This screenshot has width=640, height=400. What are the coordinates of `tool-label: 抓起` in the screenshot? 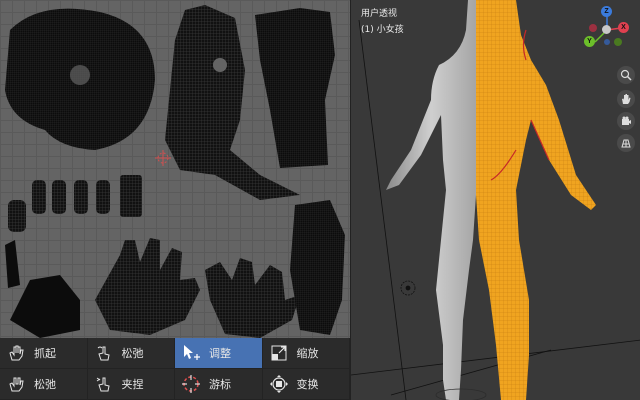 It's located at (45, 353).